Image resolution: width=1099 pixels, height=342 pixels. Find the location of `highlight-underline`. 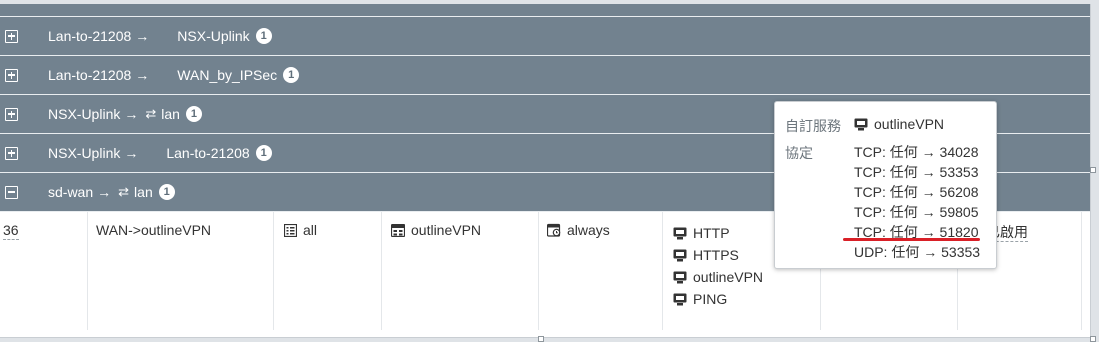

highlight-underline is located at coordinates (911, 239).